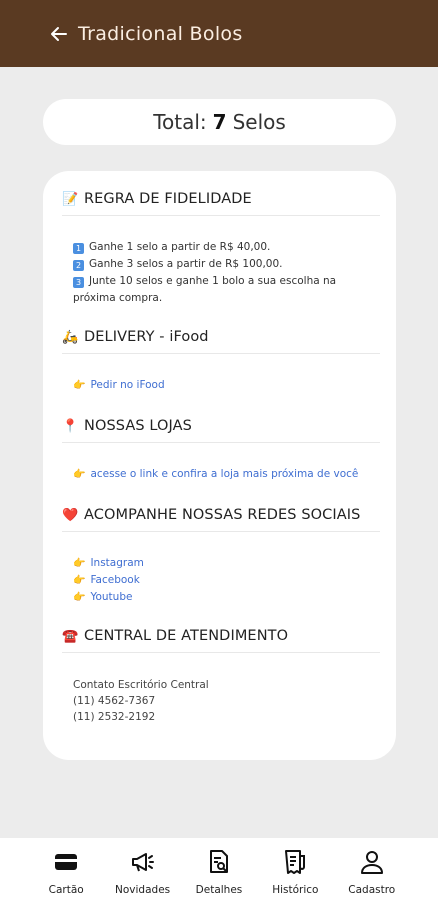 The image size is (438, 900). Describe the element at coordinates (143, 864) in the screenshot. I see `megaphone-icon` at that location.